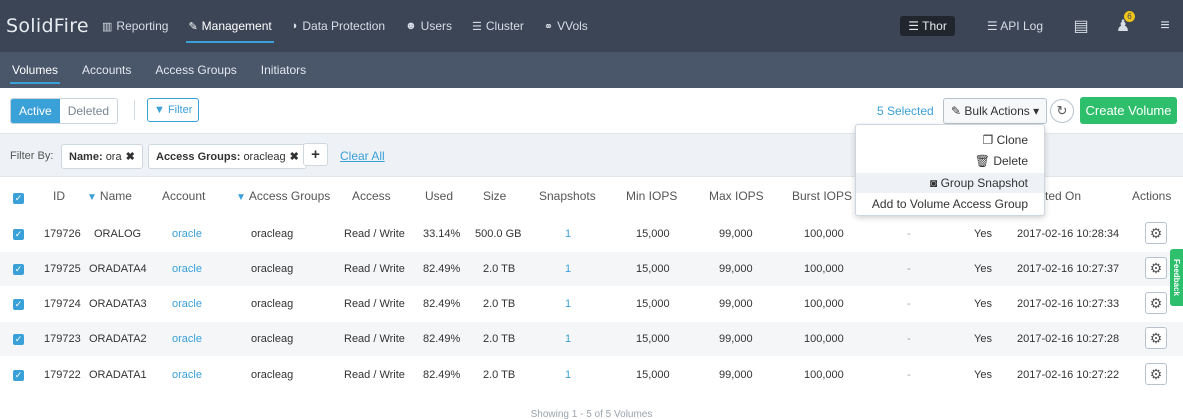 The width and height of the screenshot is (1183, 419). Describe the element at coordinates (1123, 23) in the screenshot. I see `notification-bell-icon: ♟ 6` at that location.